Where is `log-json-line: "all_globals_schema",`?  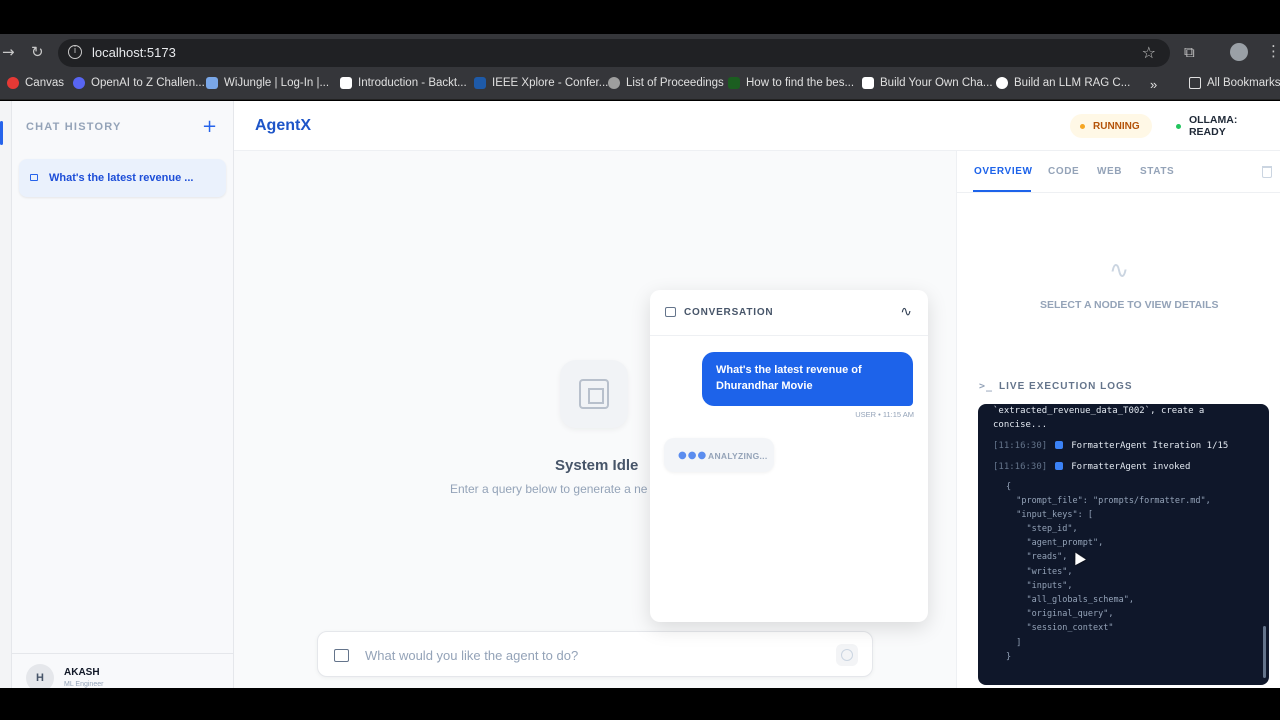 log-json-line: "all_globals_schema", is located at coordinates (1070, 600).